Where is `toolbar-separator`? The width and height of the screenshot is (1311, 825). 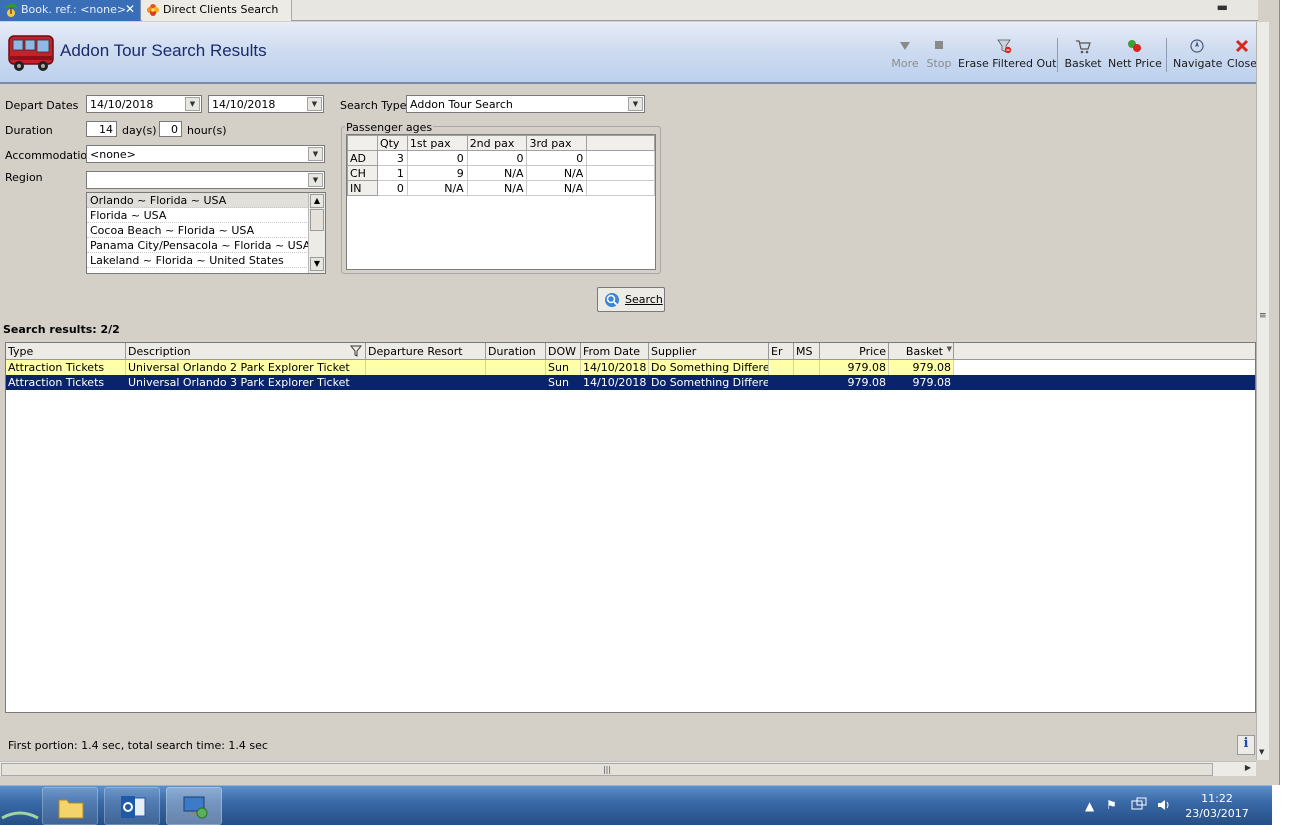 toolbar-separator is located at coordinates (1057, 55).